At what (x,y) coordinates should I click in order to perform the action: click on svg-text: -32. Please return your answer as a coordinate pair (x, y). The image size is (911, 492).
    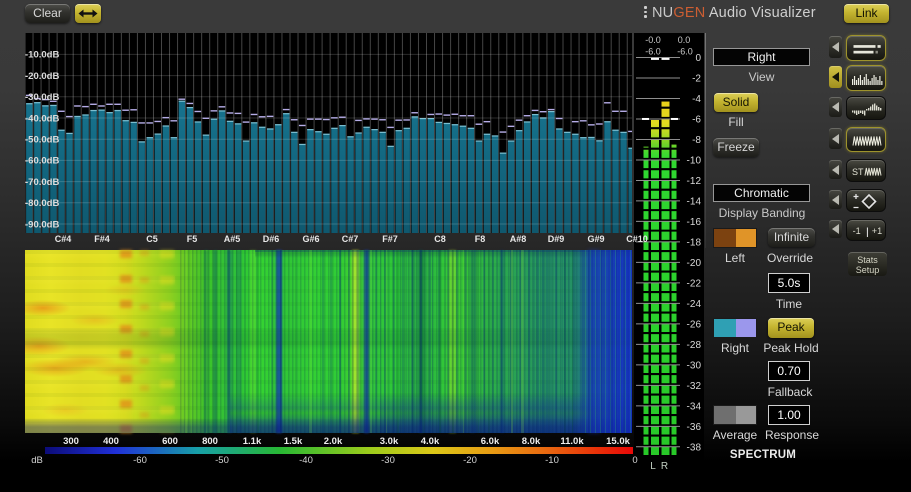
    Looking at the image, I should click on (694, 386).